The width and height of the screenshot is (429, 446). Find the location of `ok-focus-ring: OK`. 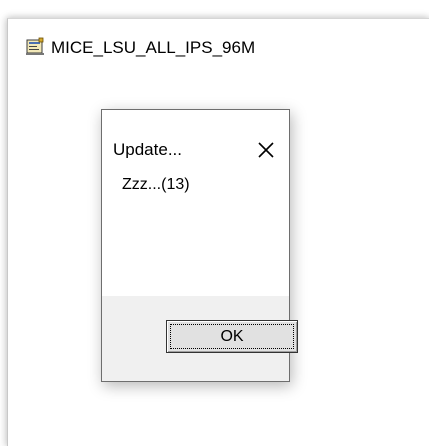

ok-focus-ring: OK is located at coordinates (232, 336).